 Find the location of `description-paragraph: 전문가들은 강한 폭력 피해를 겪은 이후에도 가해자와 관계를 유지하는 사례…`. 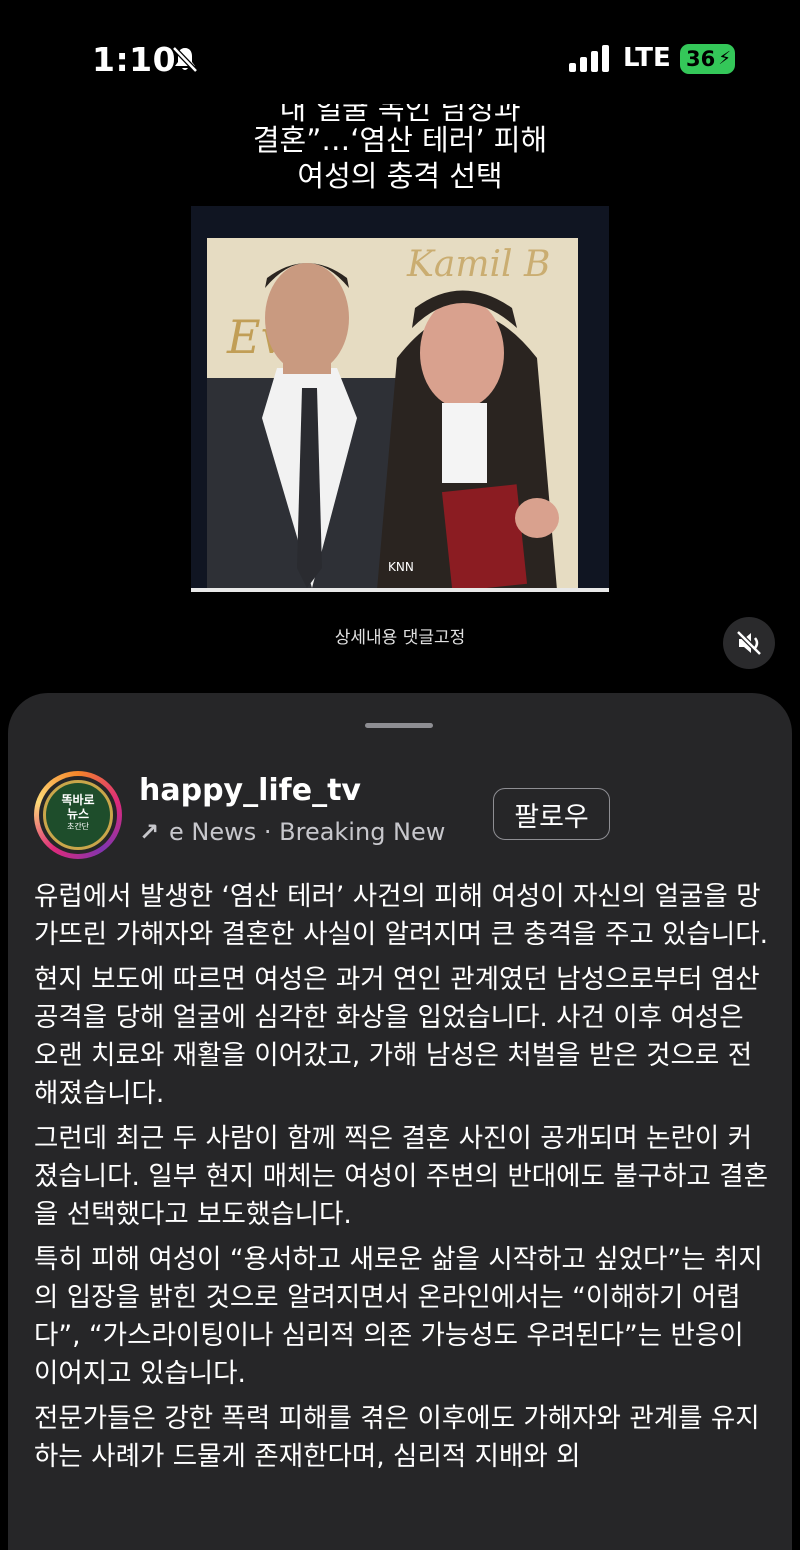

description-paragraph: 전문가들은 강한 폭력 피해를 겪은 이후에도 가해자와 관계를 유지하는 사례… is located at coordinates (397, 1437).